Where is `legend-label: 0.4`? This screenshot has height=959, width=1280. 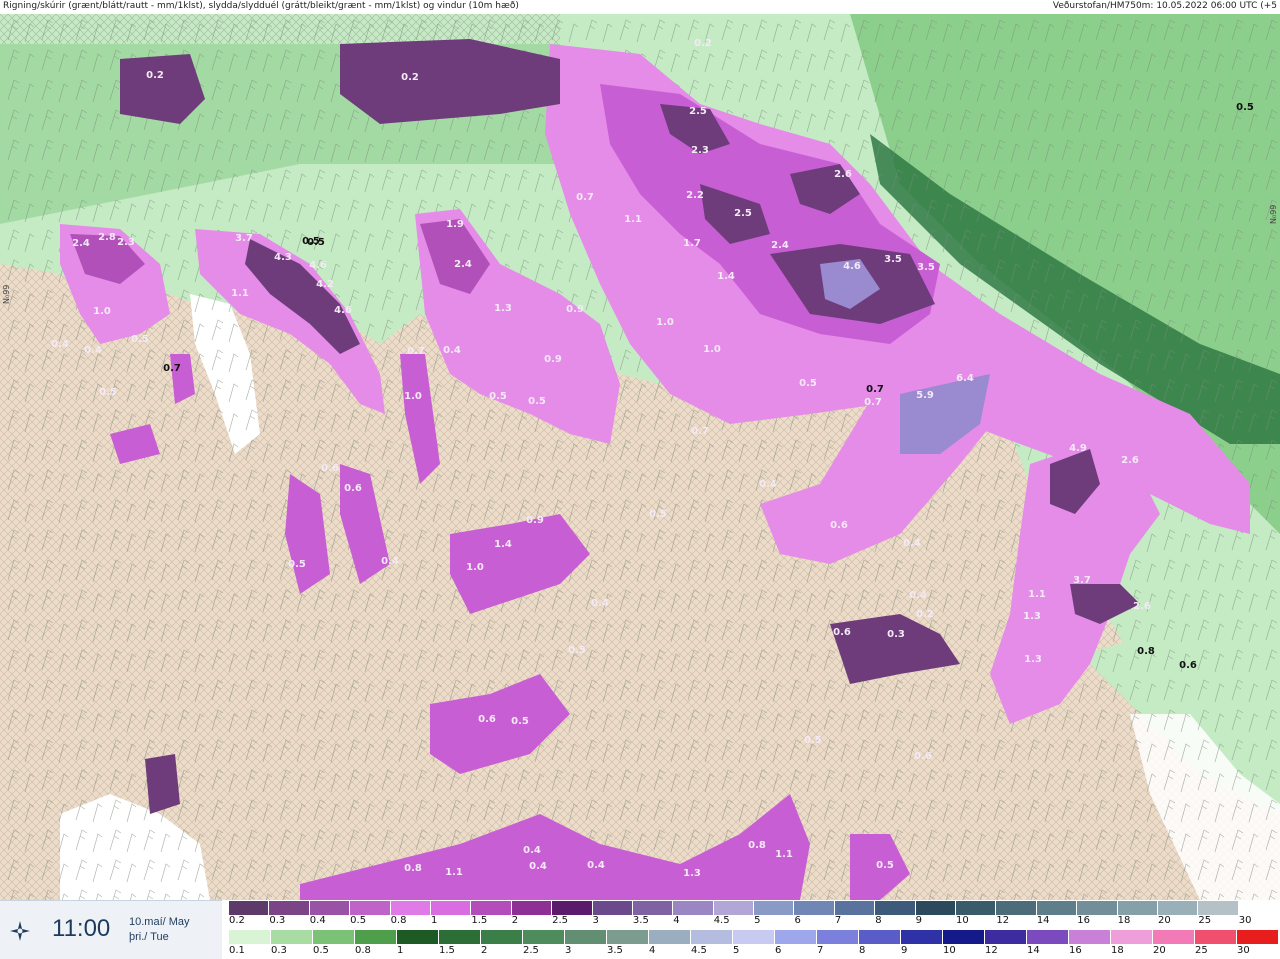
legend-label: 0.4 is located at coordinates (317, 920).